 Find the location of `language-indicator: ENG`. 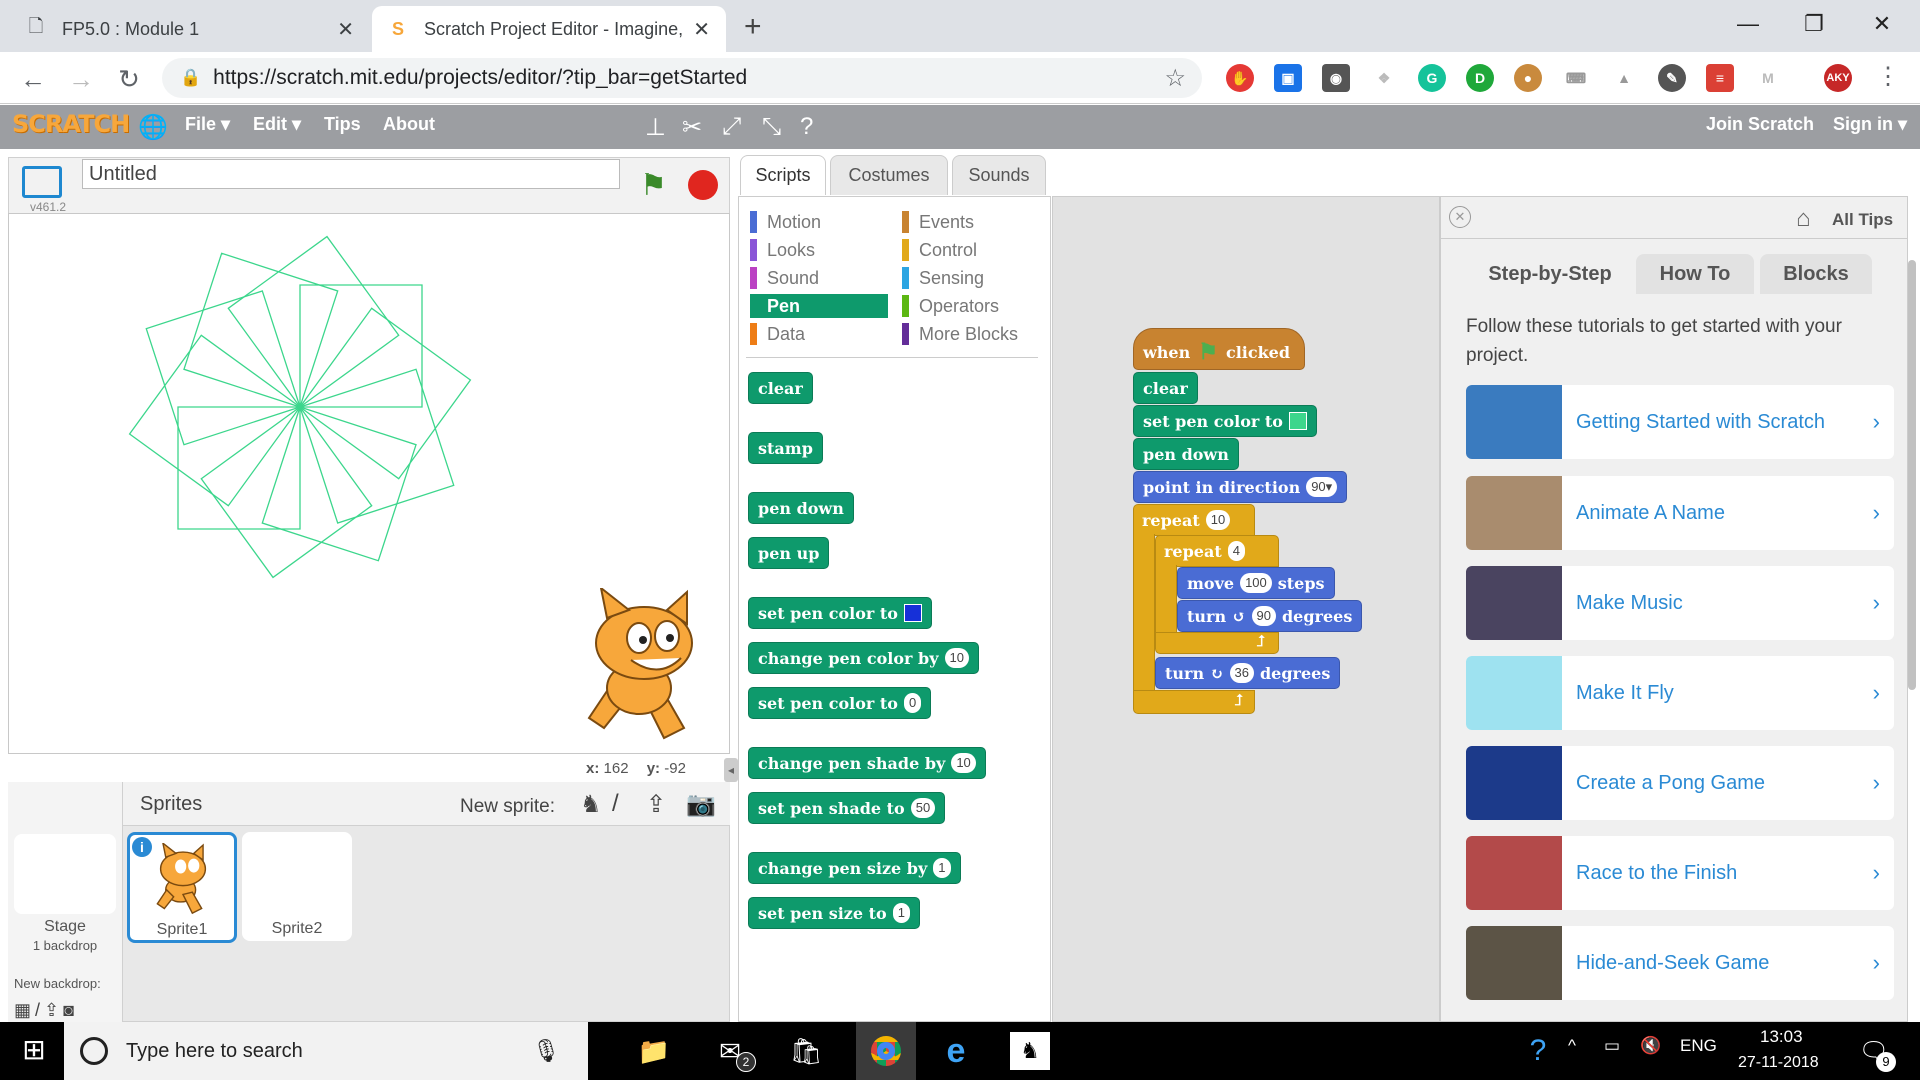

language-indicator: ENG is located at coordinates (1698, 1046).